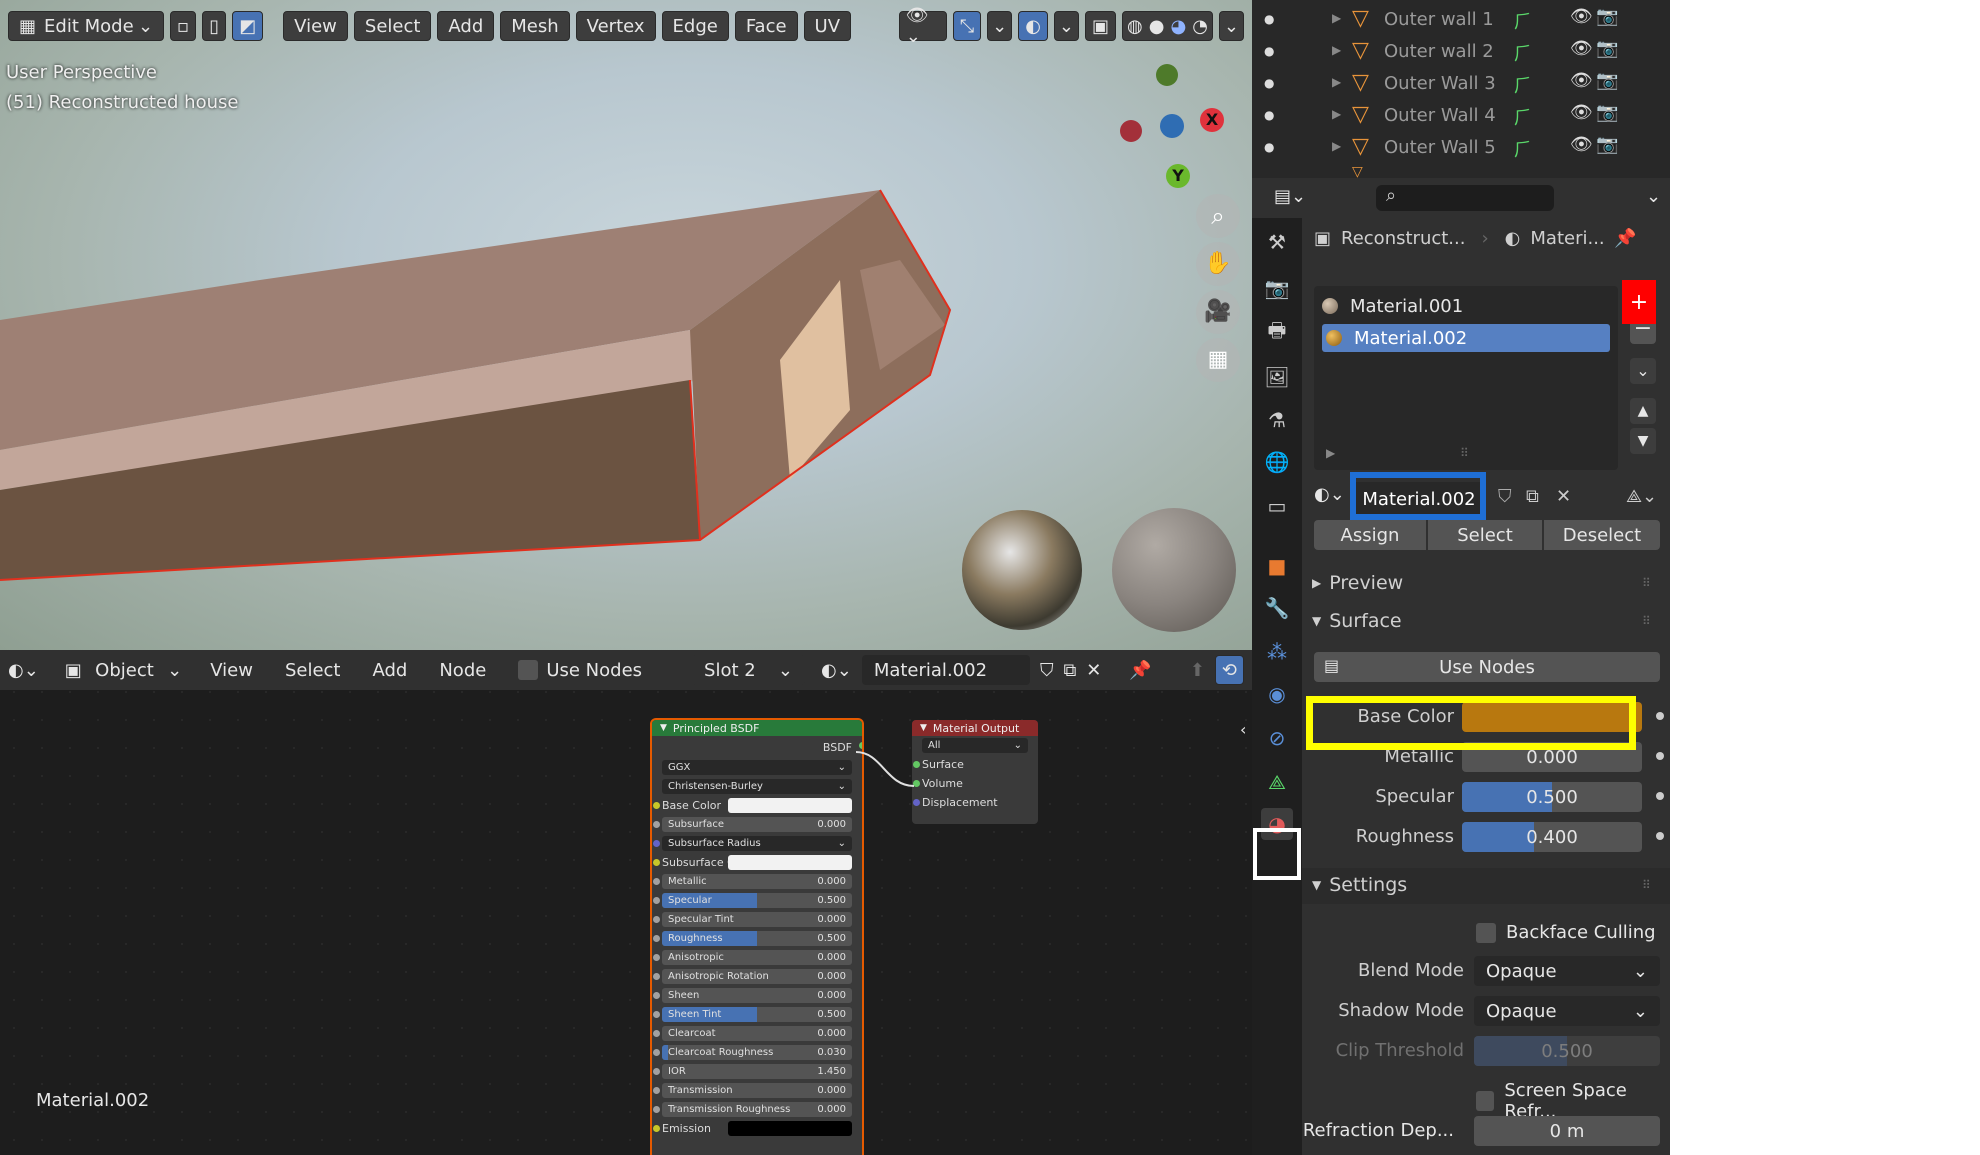 The width and height of the screenshot is (1980, 1155). I want to click on z-axis-icon, so click(1167, 75).